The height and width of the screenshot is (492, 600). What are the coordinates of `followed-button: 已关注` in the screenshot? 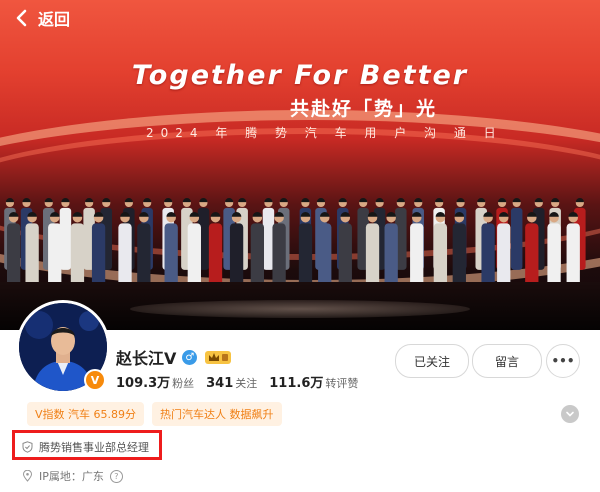 It's located at (432, 361).